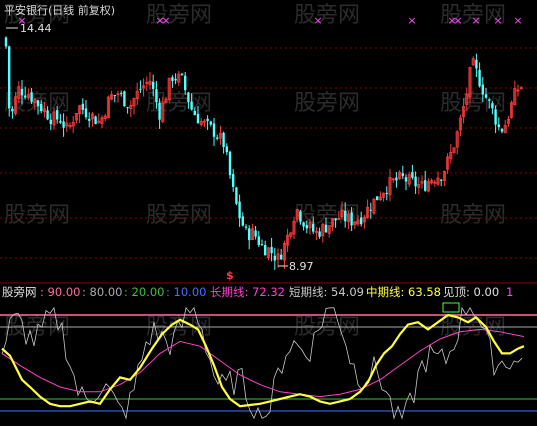  What do you see at coordinates (451, 307) in the screenshot?
I see `top-signal-box` at bounding box center [451, 307].